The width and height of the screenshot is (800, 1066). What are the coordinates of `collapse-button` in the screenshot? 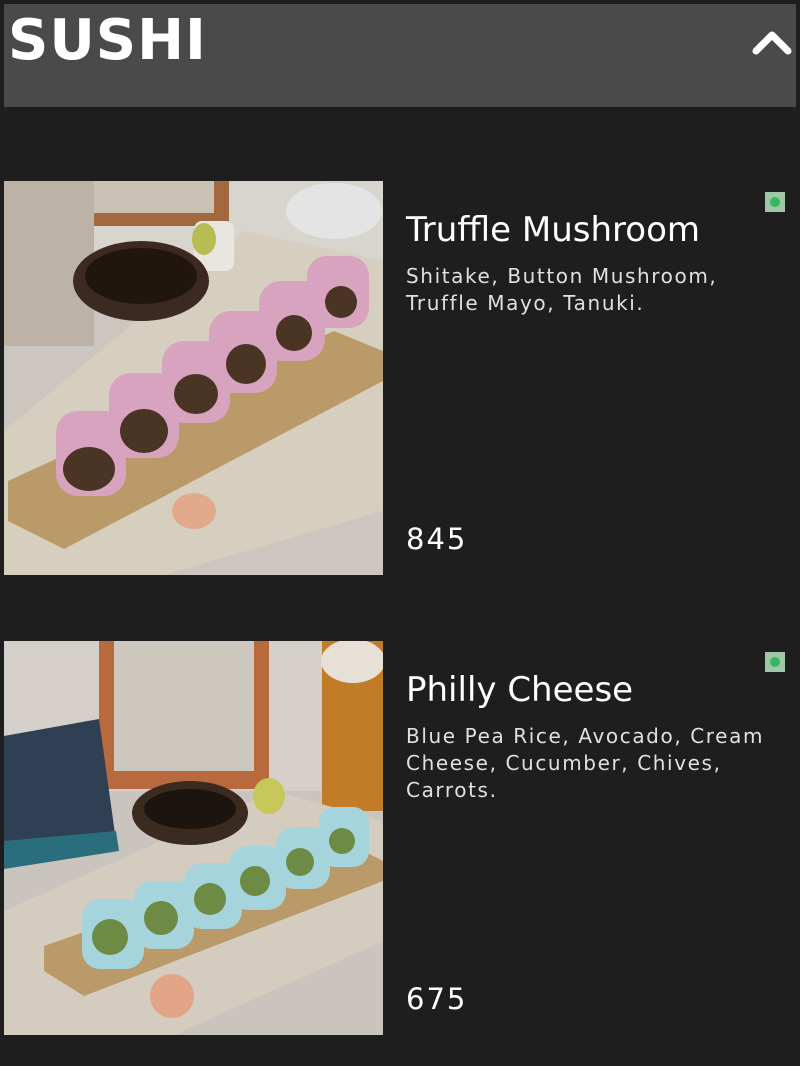 It's located at (772, 42).